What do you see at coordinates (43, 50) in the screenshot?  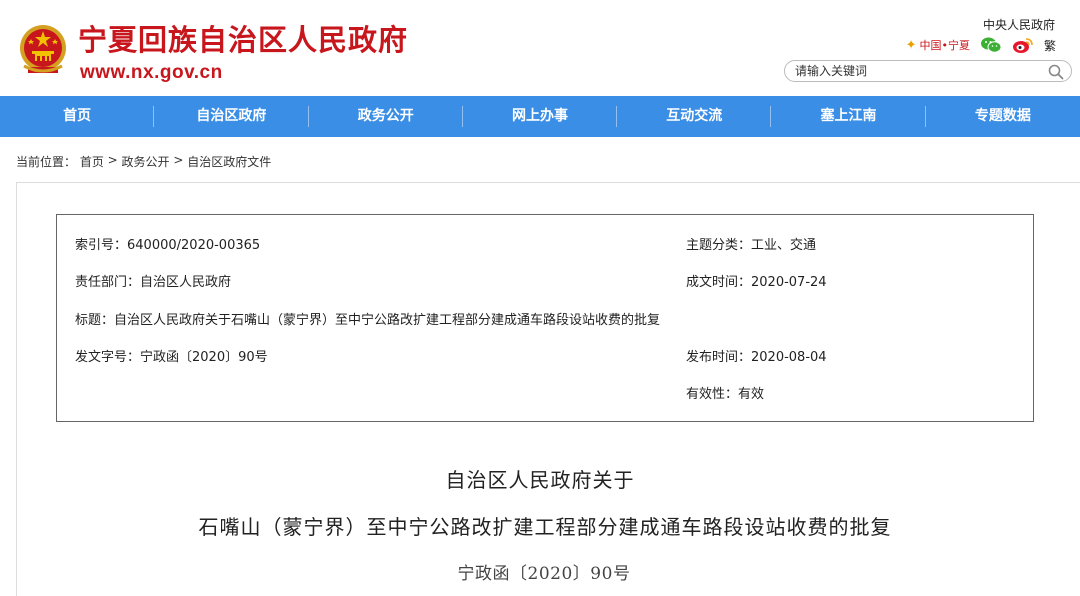 I see `national-emblem-icon` at bounding box center [43, 50].